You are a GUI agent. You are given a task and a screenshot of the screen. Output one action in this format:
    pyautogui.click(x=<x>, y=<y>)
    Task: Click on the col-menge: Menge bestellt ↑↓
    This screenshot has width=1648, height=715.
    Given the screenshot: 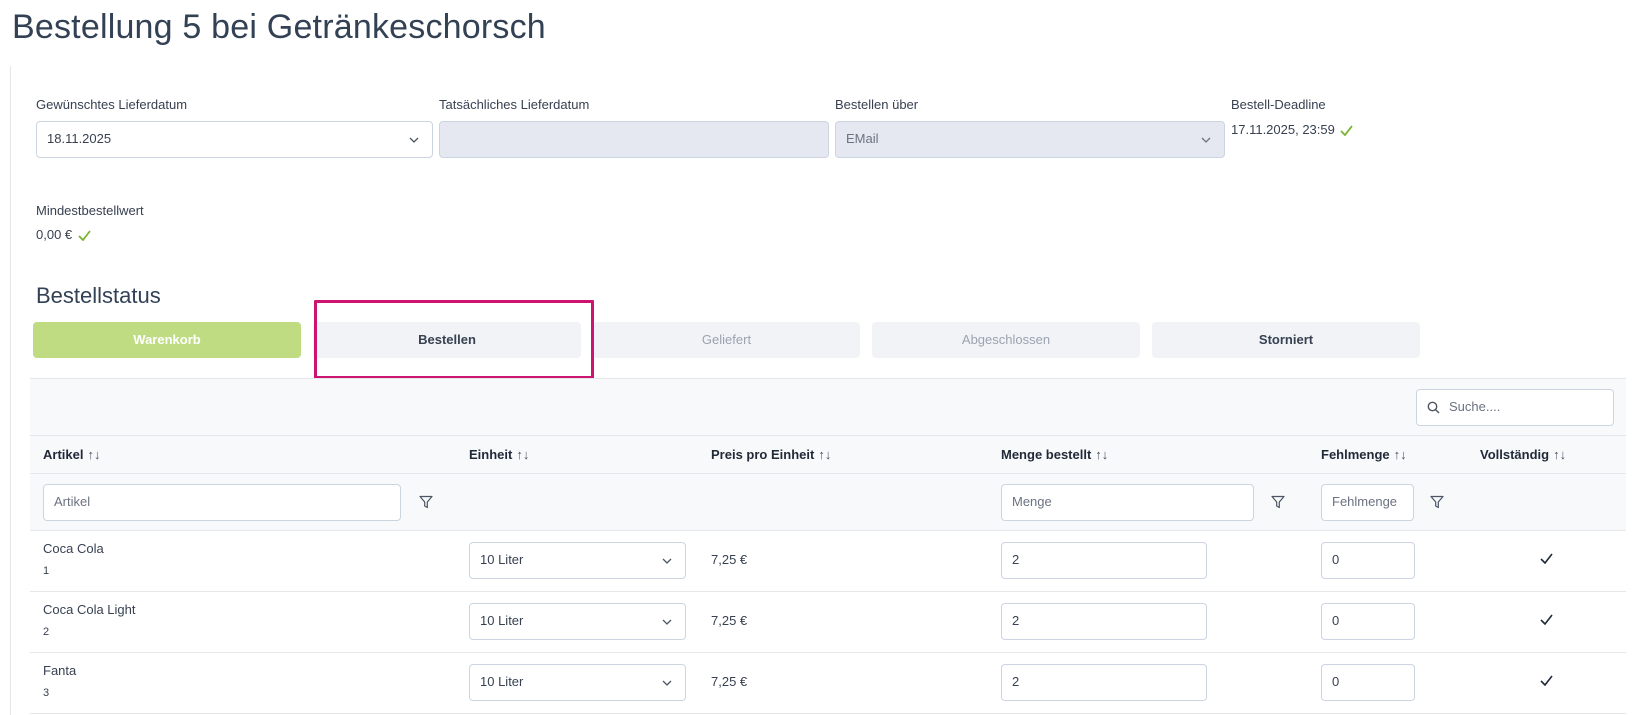 What is the action you would take?
    pyautogui.click(x=1054, y=454)
    